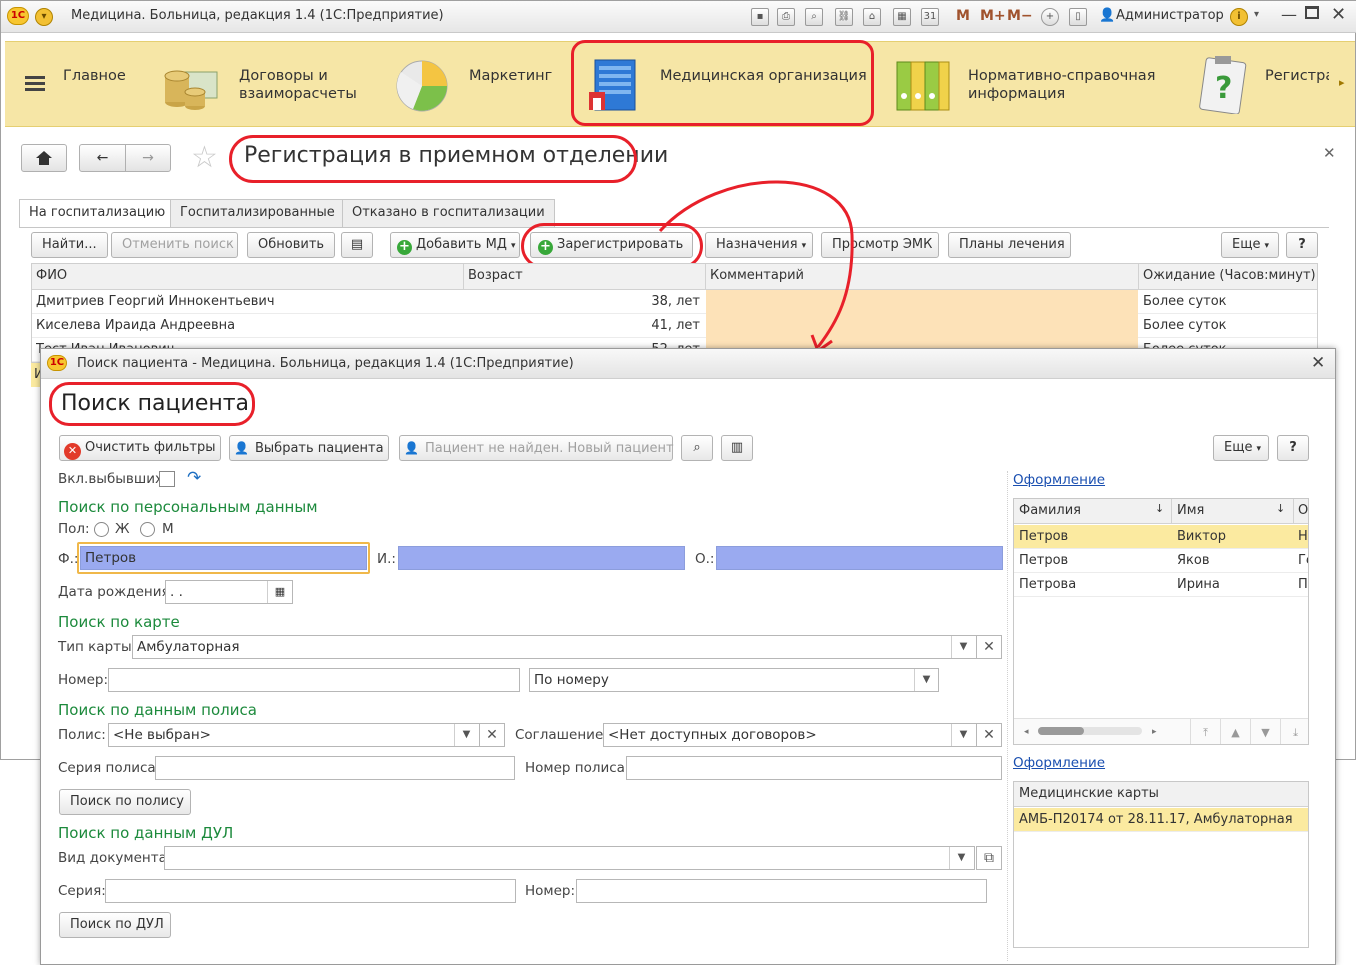 Image resolution: width=1356 pixels, height=965 pixels. Describe the element at coordinates (1170, 15) in the screenshot. I see `user-name: Администратор` at that location.